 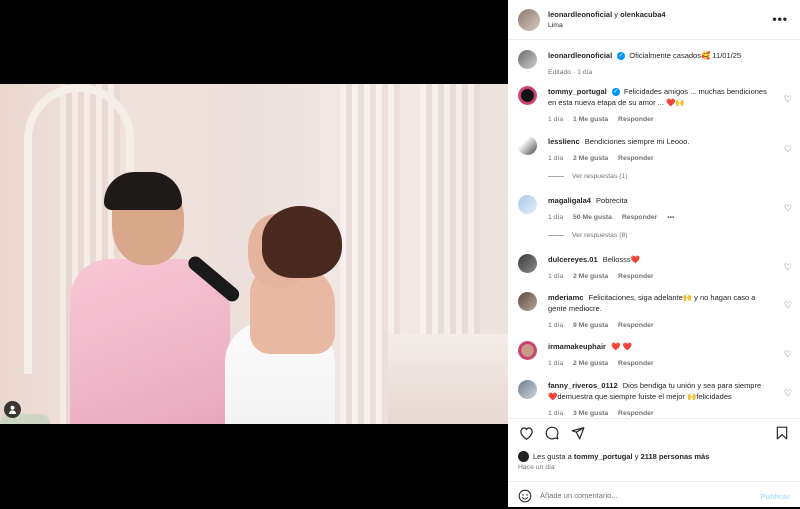 What do you see at coordinates (600, 176) in the screenshot?
I see `view-replies-label: Ver respuestas (1)` at bounding box center [600, 176].